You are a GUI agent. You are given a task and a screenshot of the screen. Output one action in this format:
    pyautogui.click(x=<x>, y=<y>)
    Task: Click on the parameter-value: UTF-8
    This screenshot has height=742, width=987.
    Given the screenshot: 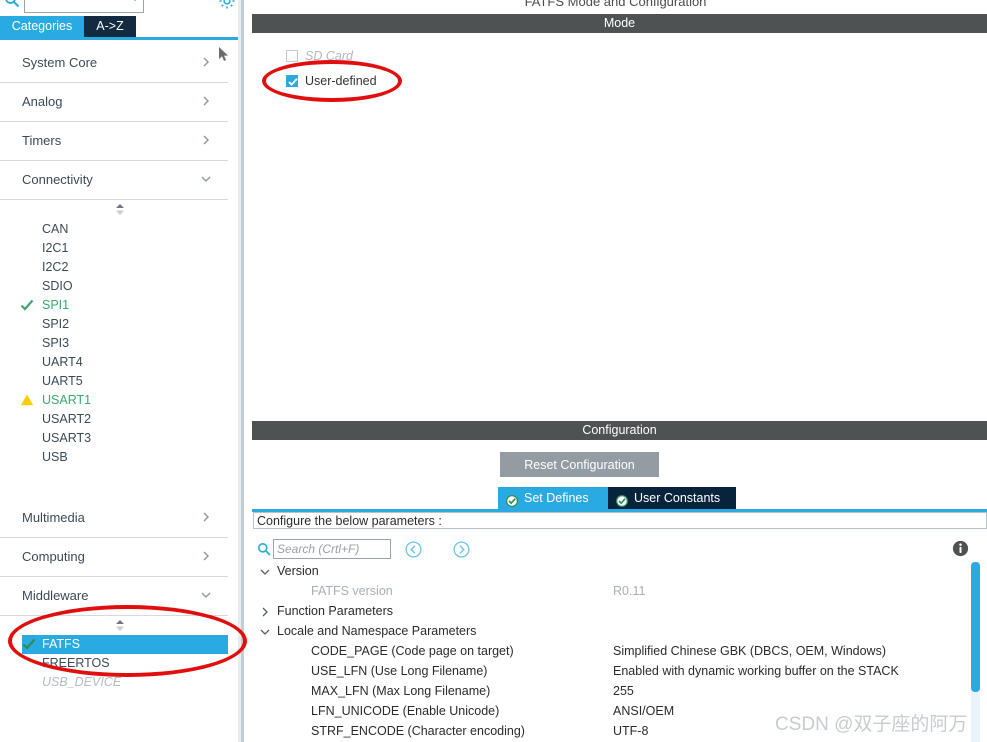 What is the action you would take?
    pyautogui.click(x=631, y=731)
    